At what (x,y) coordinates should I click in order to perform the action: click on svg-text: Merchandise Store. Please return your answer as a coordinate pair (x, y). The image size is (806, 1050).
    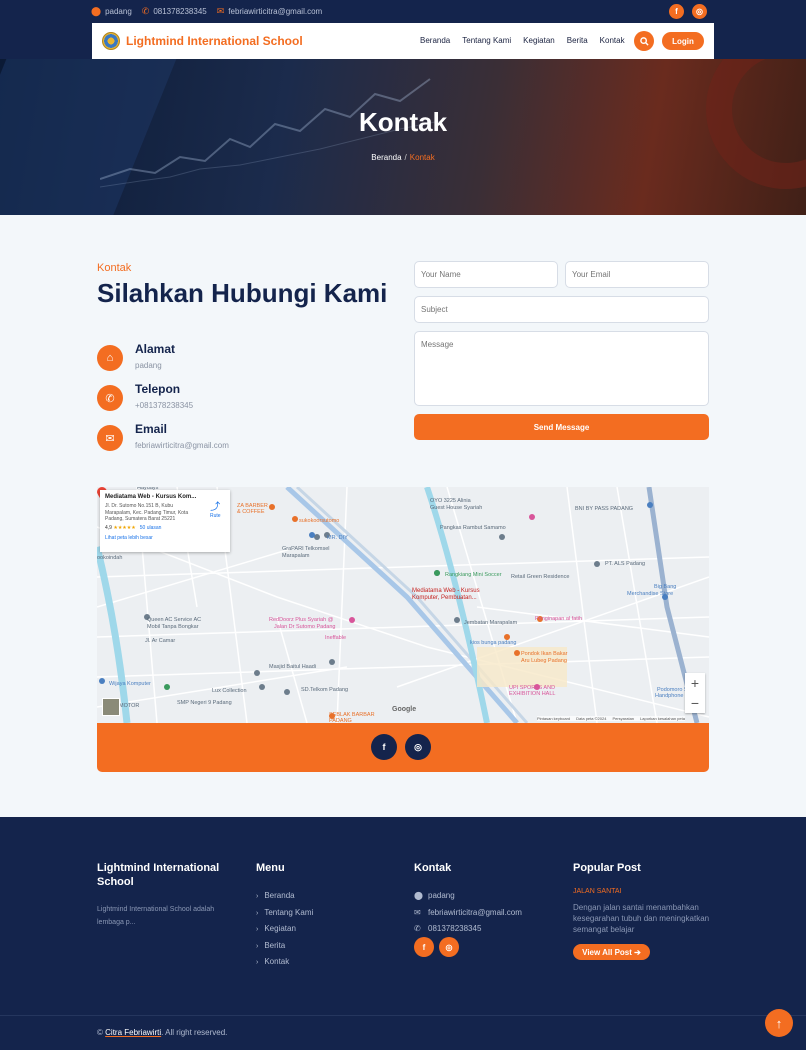
    Looking at the image, I should click on (650, 594).